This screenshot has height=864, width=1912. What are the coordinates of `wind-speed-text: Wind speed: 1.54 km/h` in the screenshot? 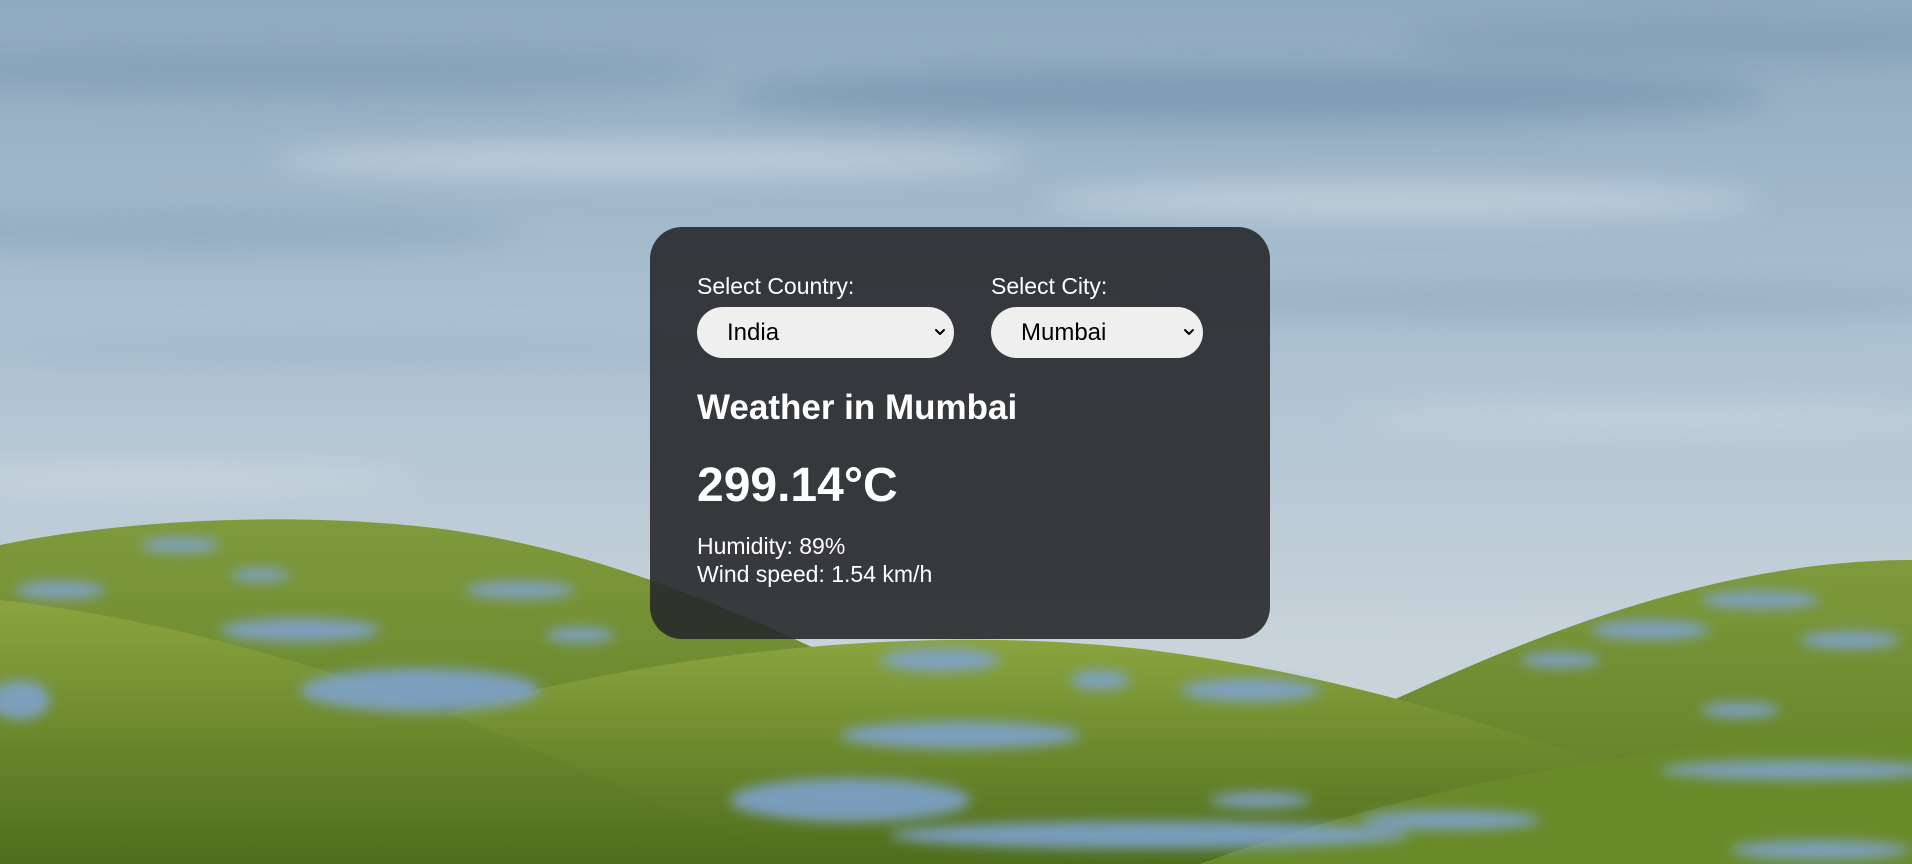 It's located at (815, 574).